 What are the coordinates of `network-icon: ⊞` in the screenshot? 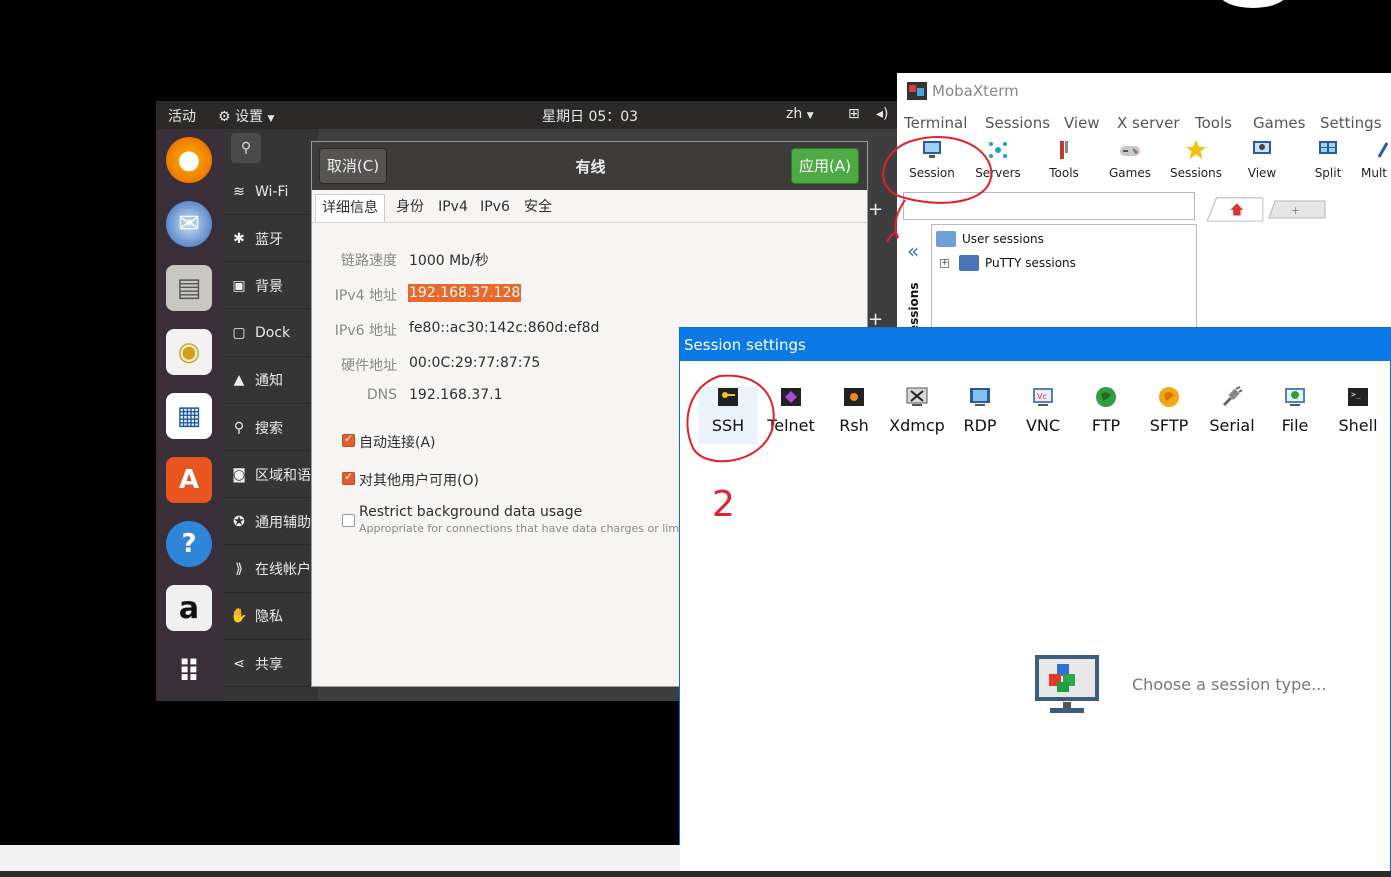 It's located at (854, 114).